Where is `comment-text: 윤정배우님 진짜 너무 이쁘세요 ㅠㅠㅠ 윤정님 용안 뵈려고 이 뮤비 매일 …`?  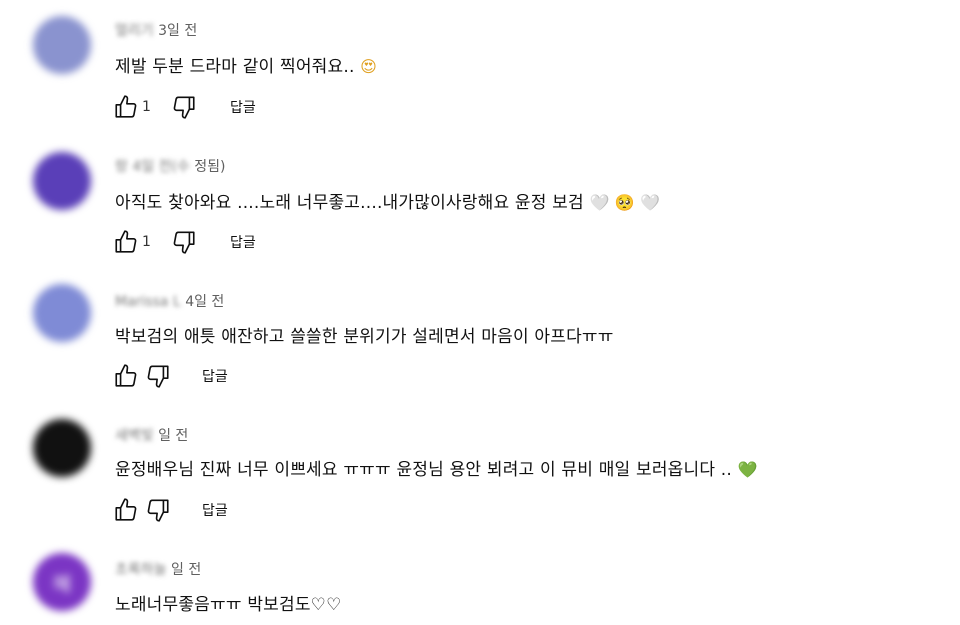 comment-text: 윤정배우님 진짜 너무 이쁘세요 ㅠㅠㅠ 윤정님 용안 뵈려고 이 뮤비 매일 … is located at coordinates (436, 467).